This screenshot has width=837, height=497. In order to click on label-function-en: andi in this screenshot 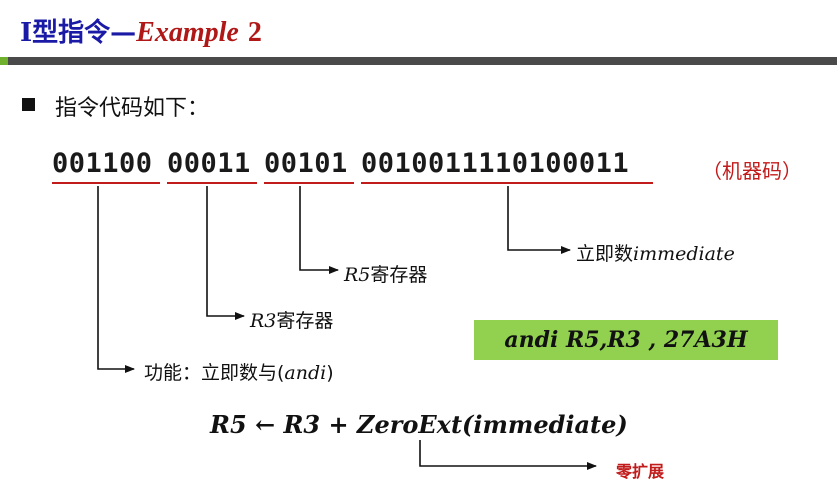, I will do `click(305, 373)`.